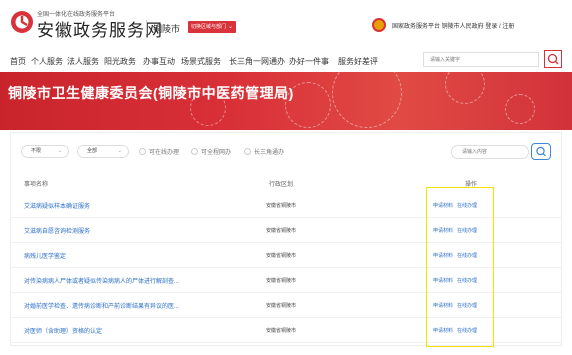 This screenshot has width=572, height=355. What do you see at coordinates (358, 61) in the screenshot?
I see `nav-item-rating: 服务好差评` at bounding box center [358, 61].